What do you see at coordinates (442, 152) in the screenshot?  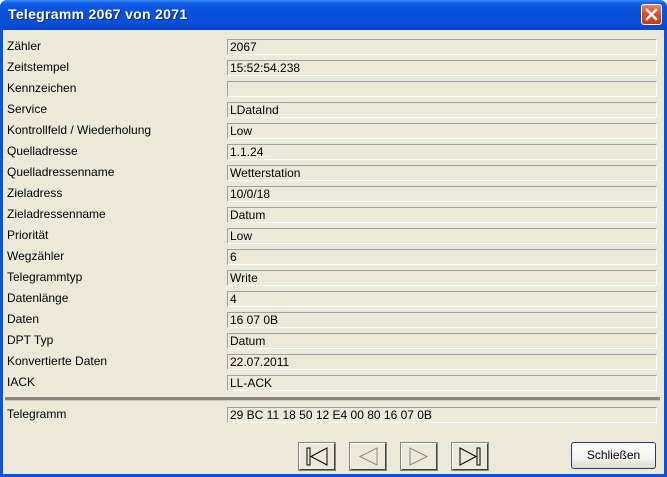 I see `field-value: 1.1.24` at bounding box center [442, 152].